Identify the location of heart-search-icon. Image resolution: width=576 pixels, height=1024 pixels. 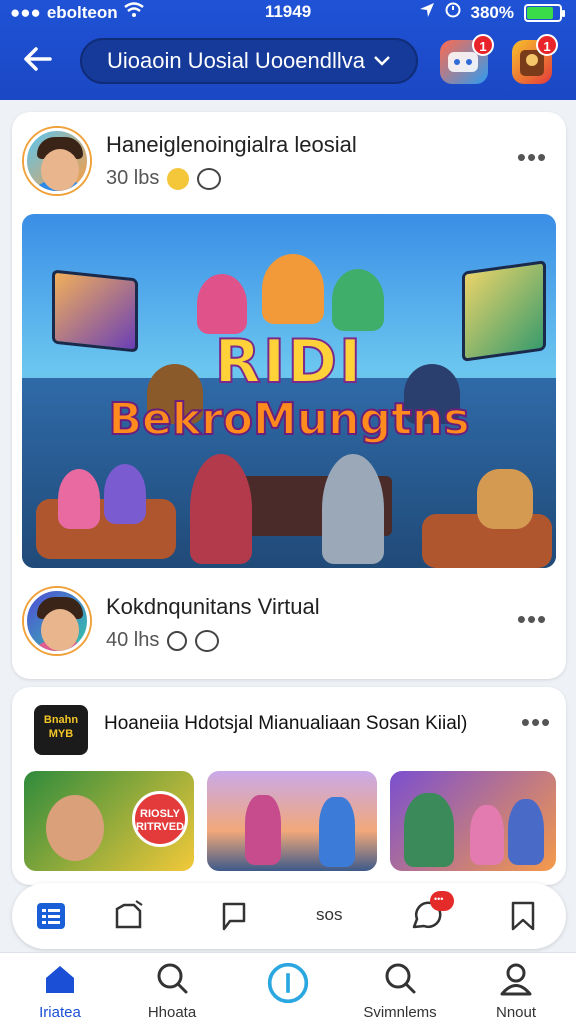
(400, 978).